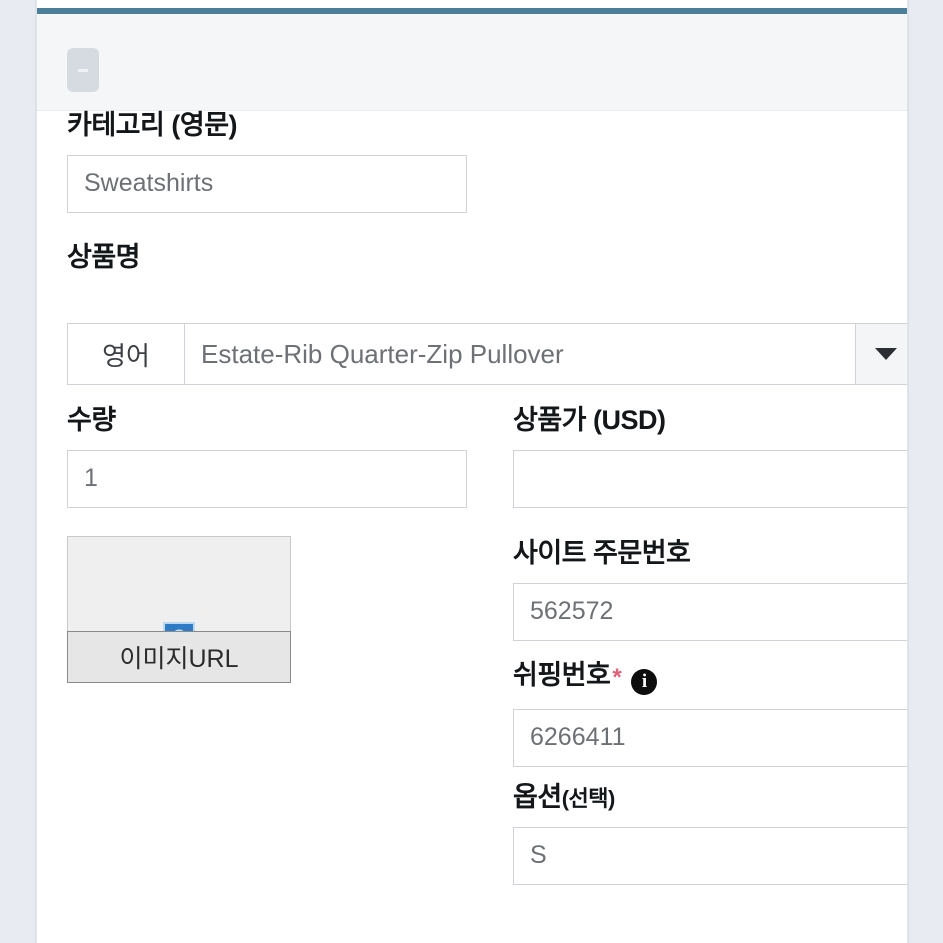 This screenshot has height=943, width=943. I want to click on shipping-number-input, so click(710, 737).